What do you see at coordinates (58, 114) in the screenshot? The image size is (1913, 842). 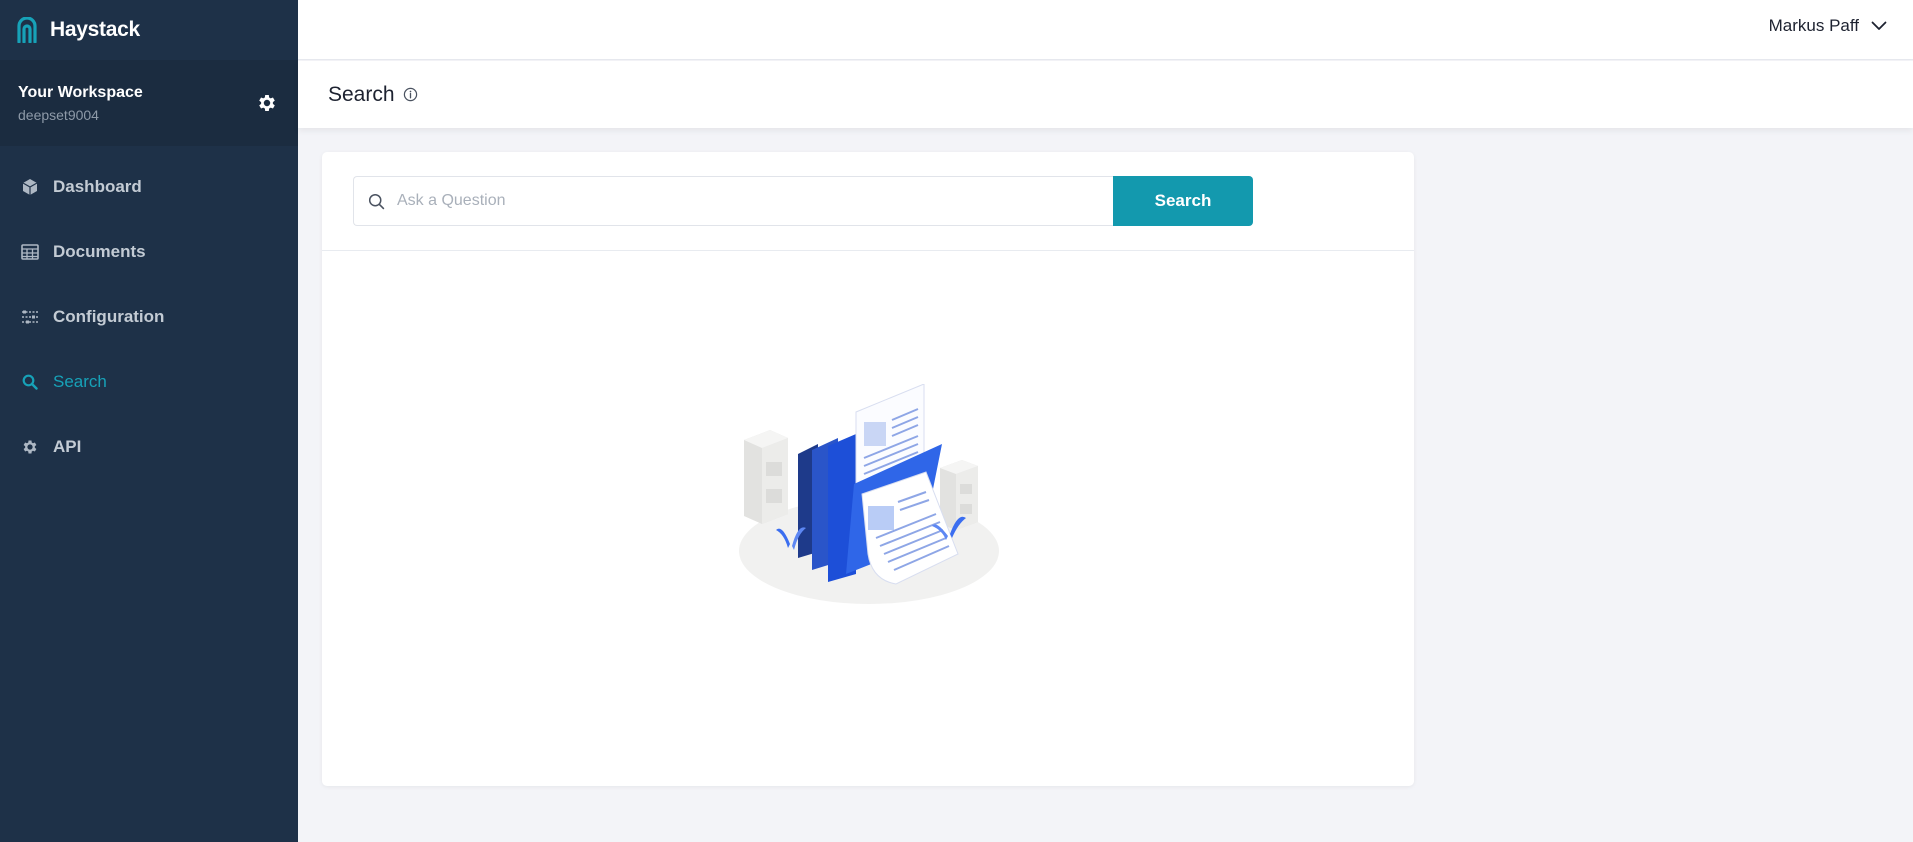 I see `workspace-subtitle: deepset9004` at bounding box center [58, 114].